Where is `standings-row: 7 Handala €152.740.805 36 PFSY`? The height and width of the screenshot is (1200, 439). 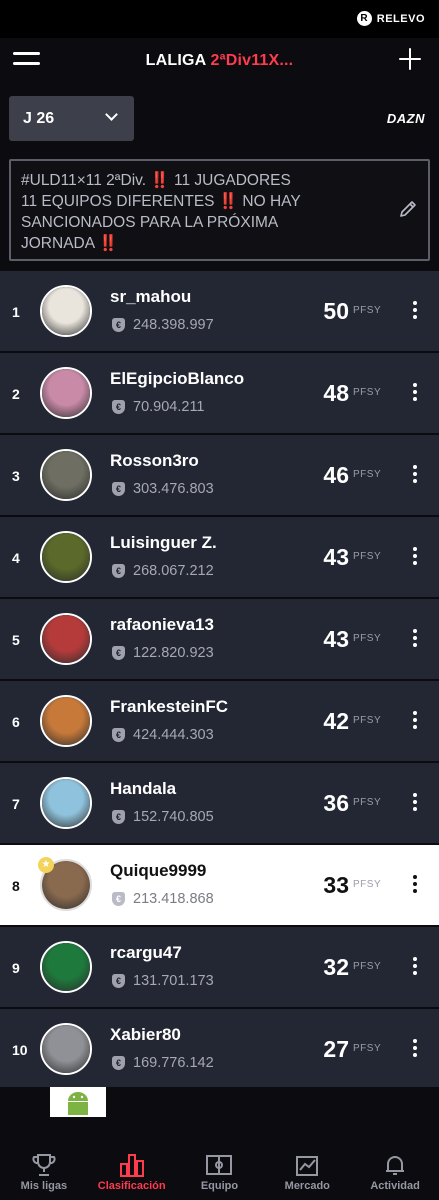
standings-row: 7 Handala €152.740.805 36 PFSY is located at coordinates (219, 802).